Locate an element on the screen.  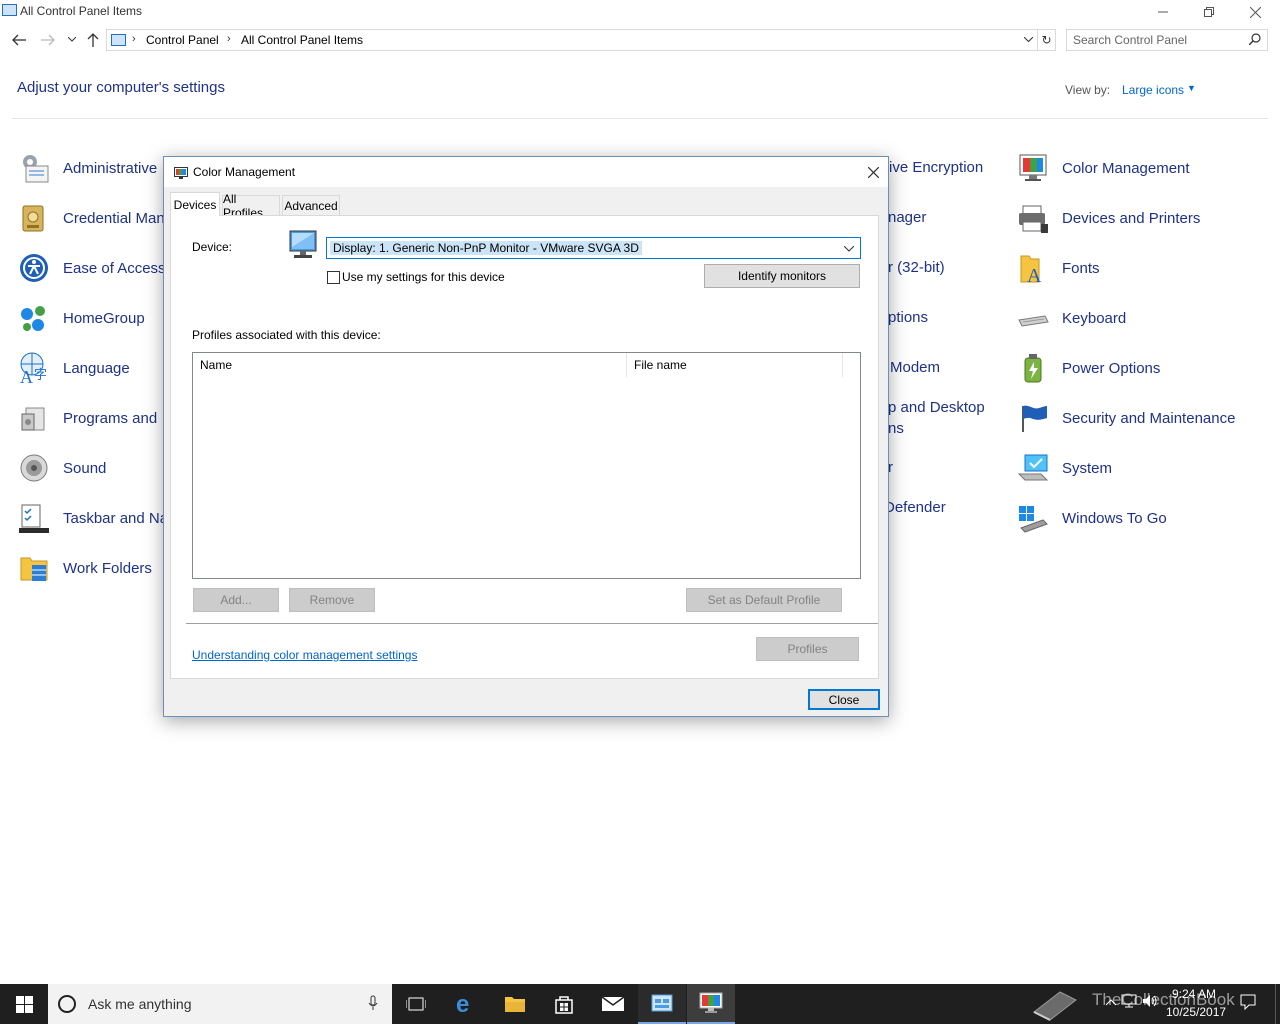
cp-item-work-folders: Work Folders is located at coordinates (85, 568).